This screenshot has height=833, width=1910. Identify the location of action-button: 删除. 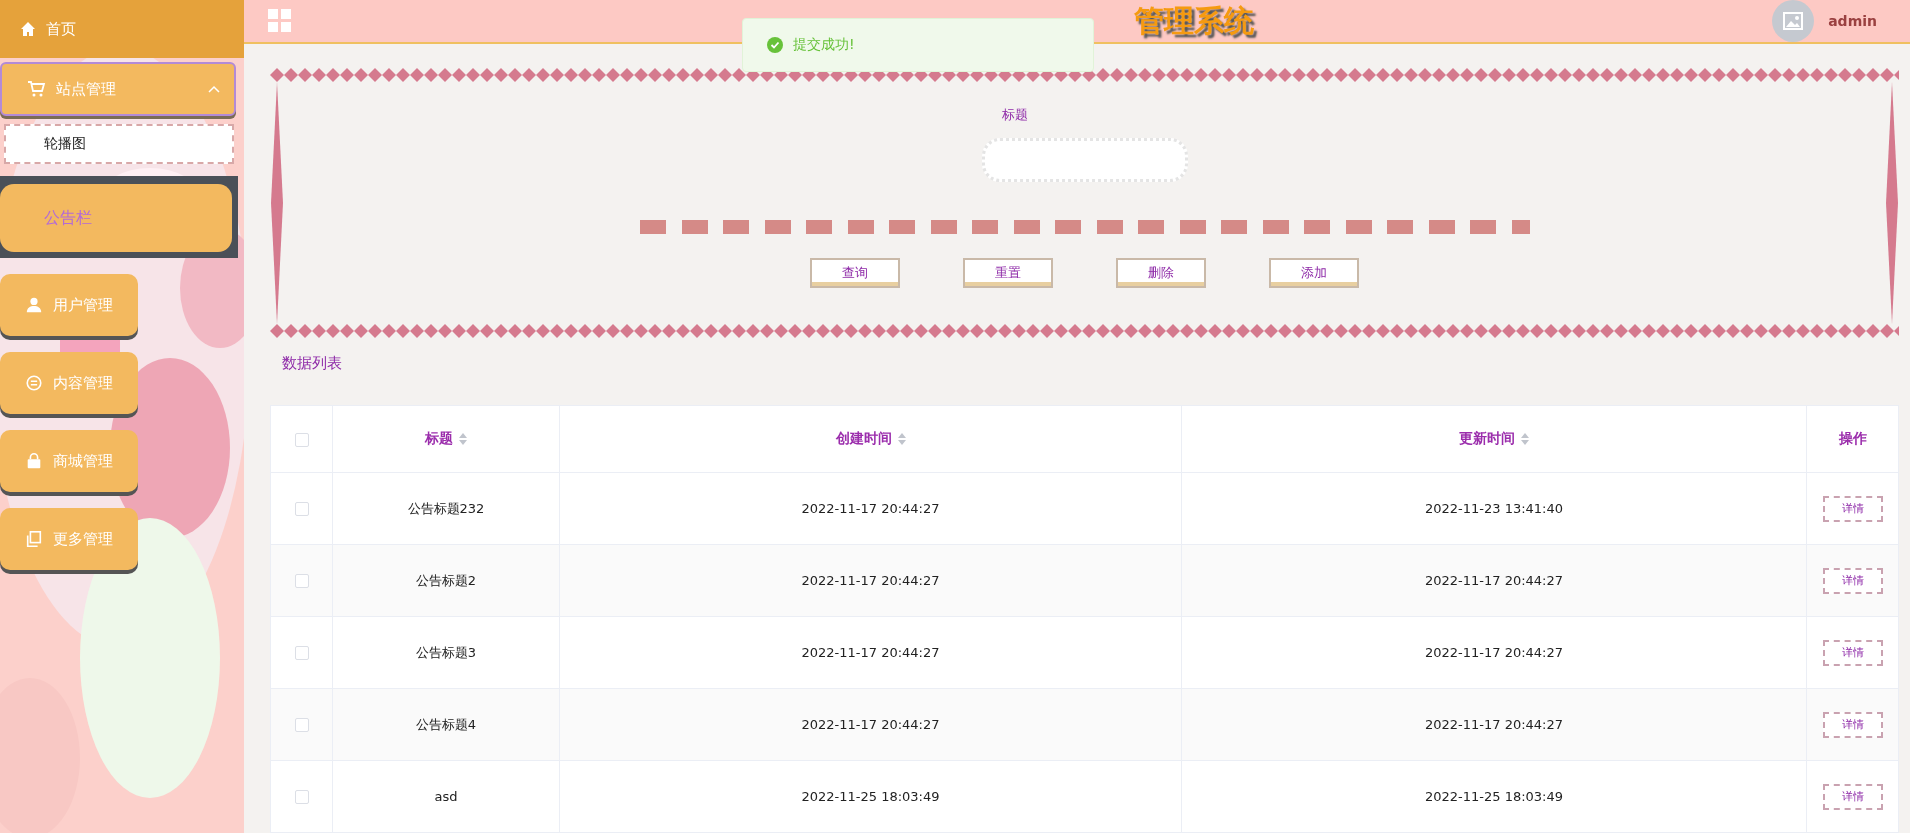
(1161, 273).